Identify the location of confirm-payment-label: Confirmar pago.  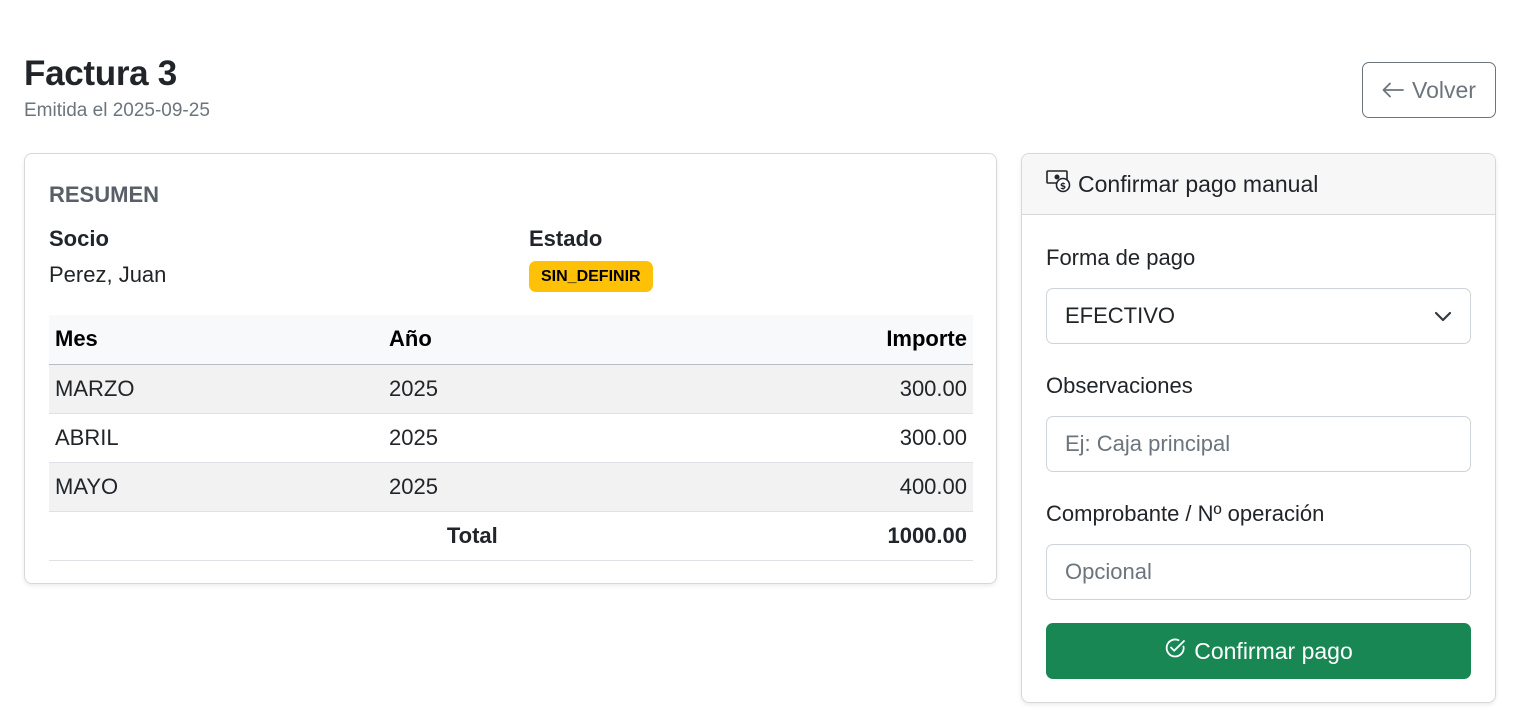
(1273, 650).